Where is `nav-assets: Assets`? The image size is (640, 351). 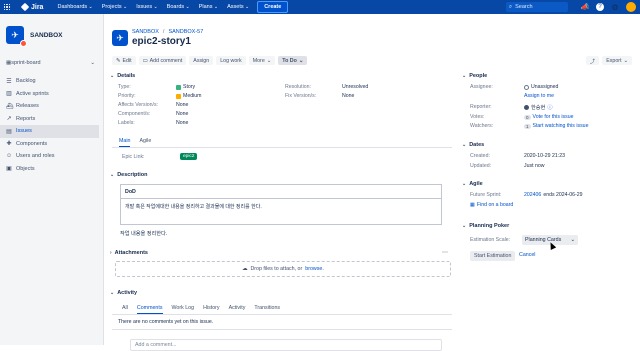 nav-assets: Assets is located at coordinates (238, 7).